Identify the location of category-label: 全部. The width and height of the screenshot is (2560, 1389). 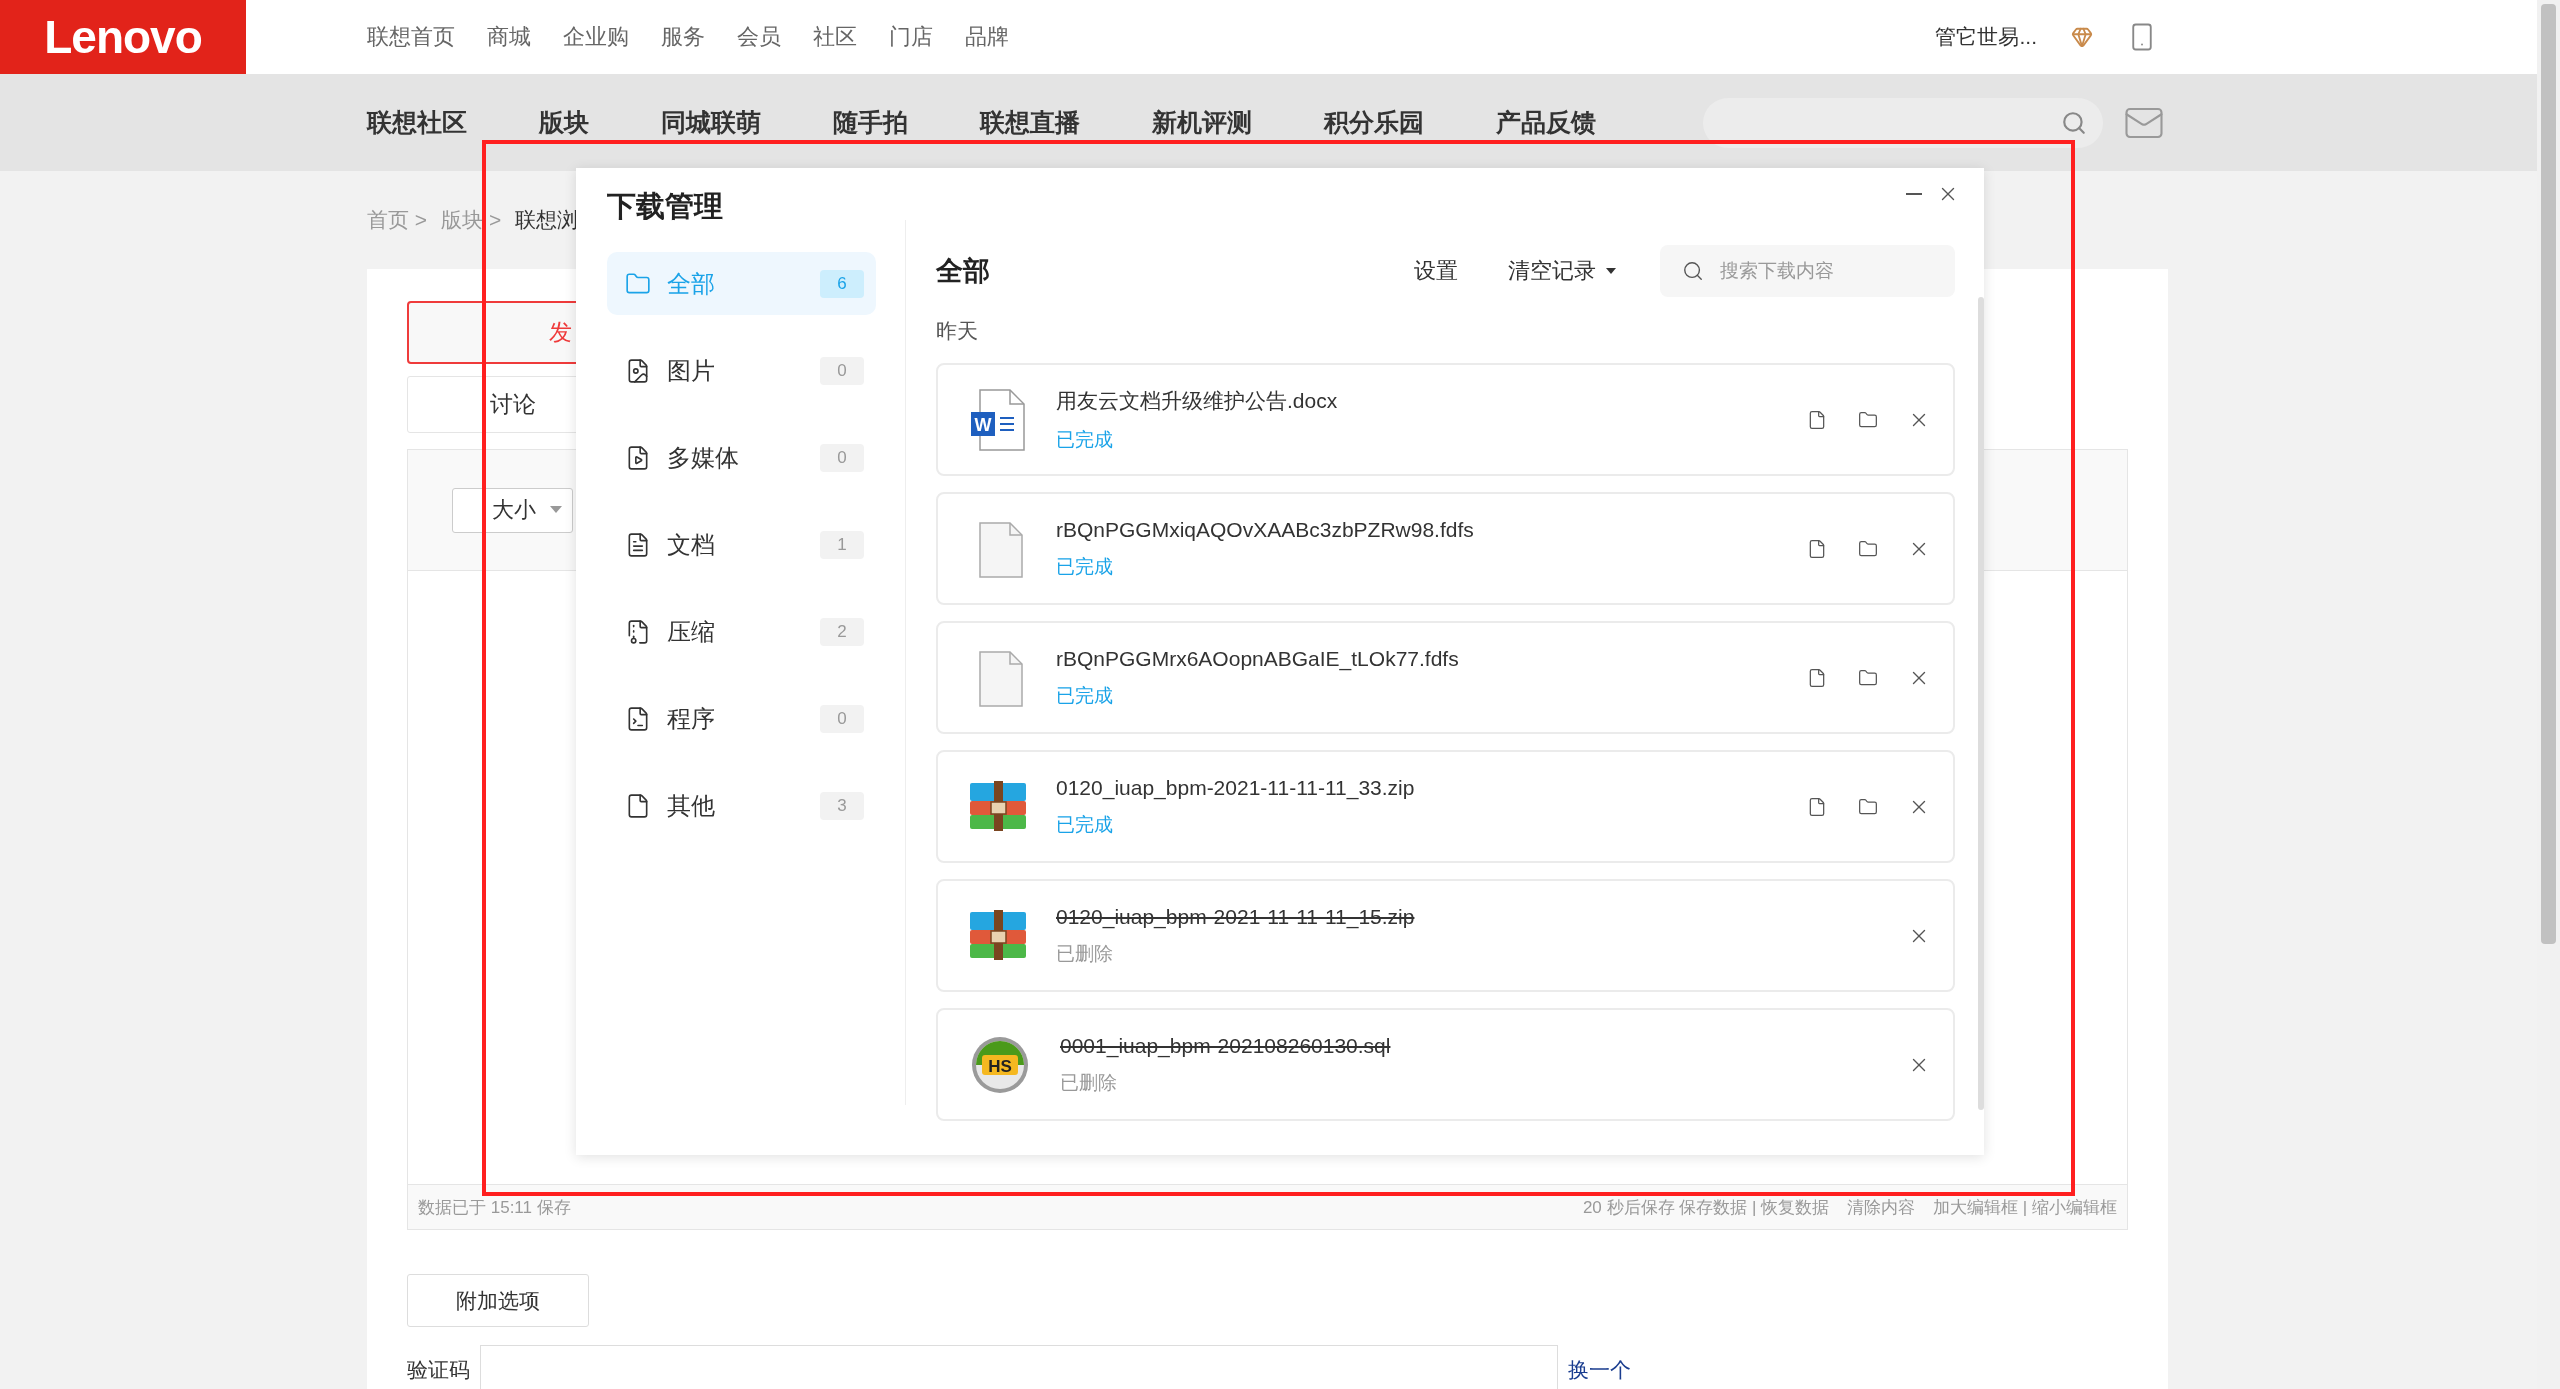
(691, 283).